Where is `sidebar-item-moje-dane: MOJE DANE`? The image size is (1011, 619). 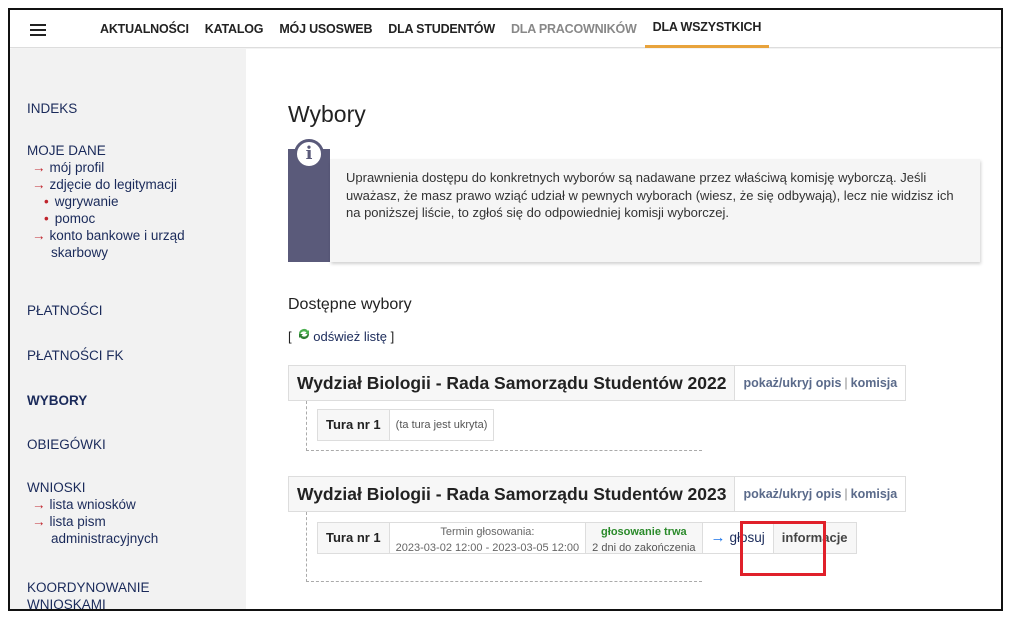
sidebar-item-moje-dane: MOJE DANE is located at coordinates (66, 150).